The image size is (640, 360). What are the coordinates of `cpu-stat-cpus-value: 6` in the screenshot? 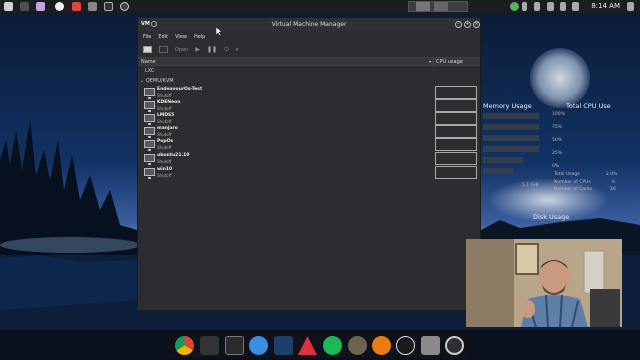 It's located at (613, 182).